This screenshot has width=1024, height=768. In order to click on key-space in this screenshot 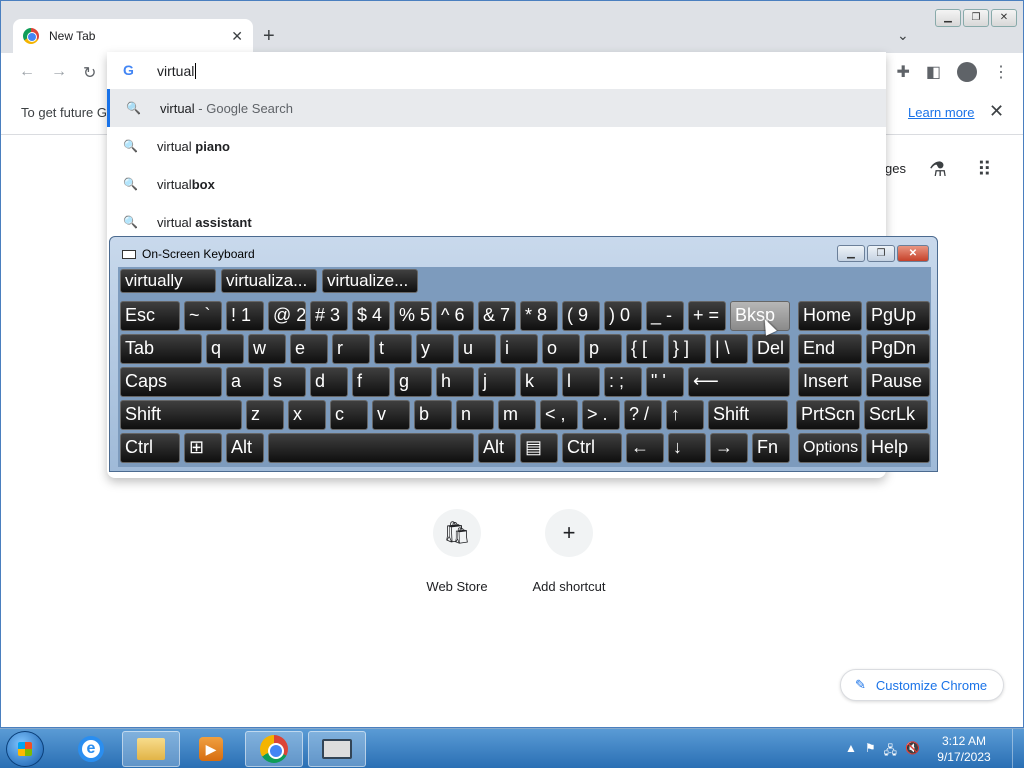, I will do `click(371, 448)`.